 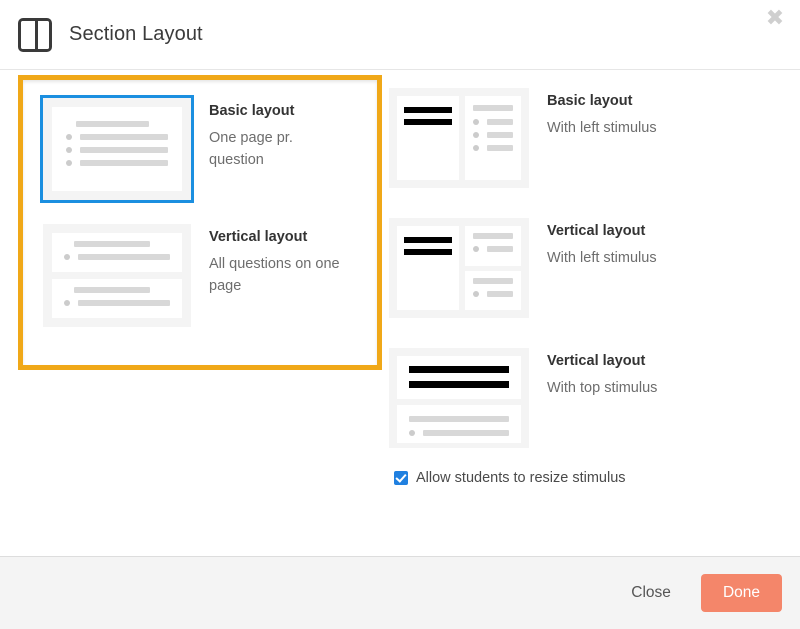 What do you see at coordinates (493, 268) in the screenshot?
I see `question-pane-column` at bounding box center [493, 268].